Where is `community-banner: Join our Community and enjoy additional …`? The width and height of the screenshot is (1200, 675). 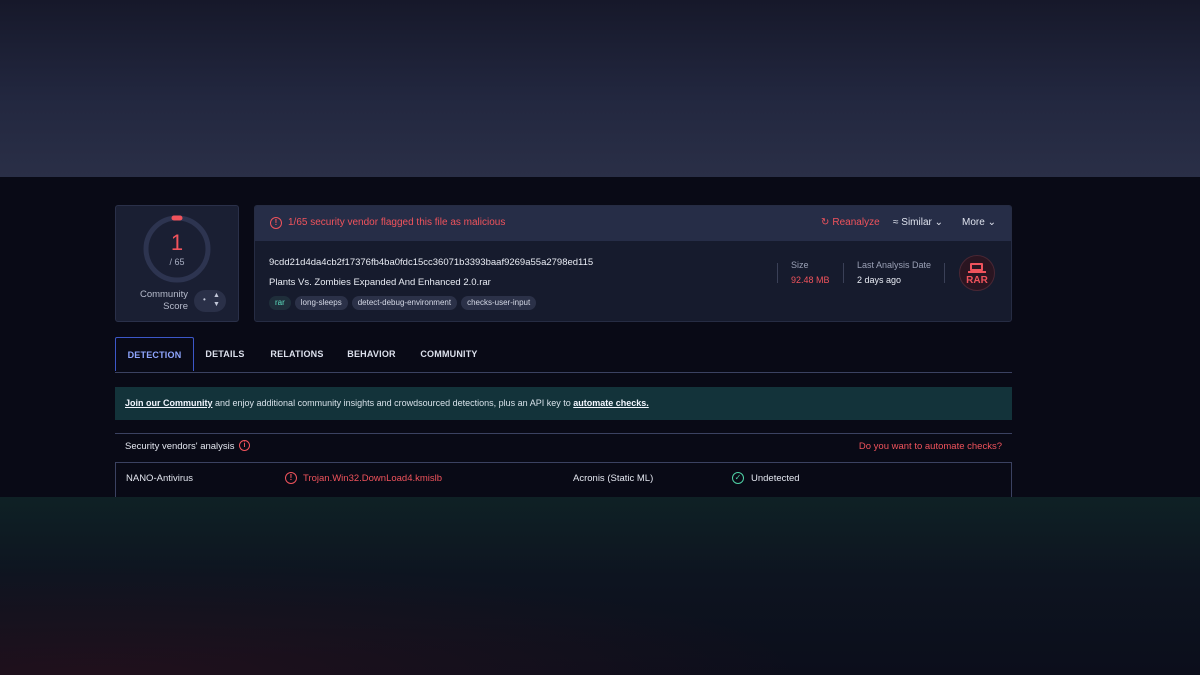
community-banner: Join our Community and enjoy additional … is located at coordinates (563, 403).